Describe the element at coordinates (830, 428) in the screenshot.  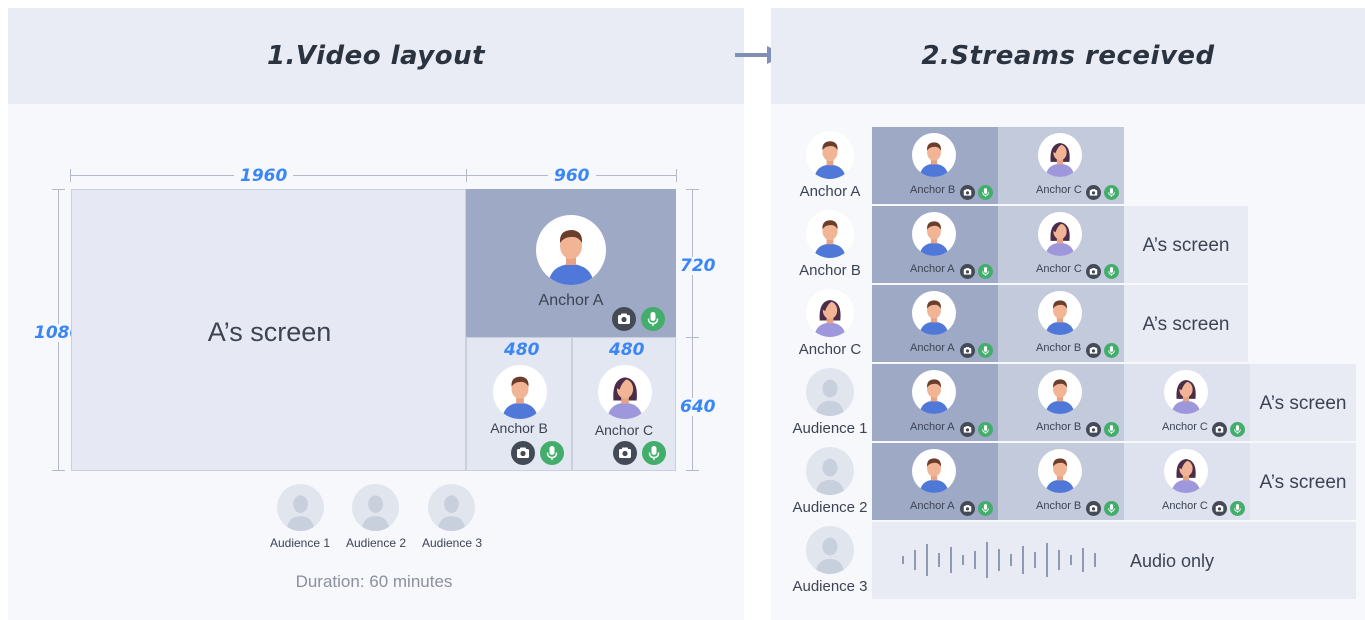
I see `row-owner-label: Audience 1` at that location.